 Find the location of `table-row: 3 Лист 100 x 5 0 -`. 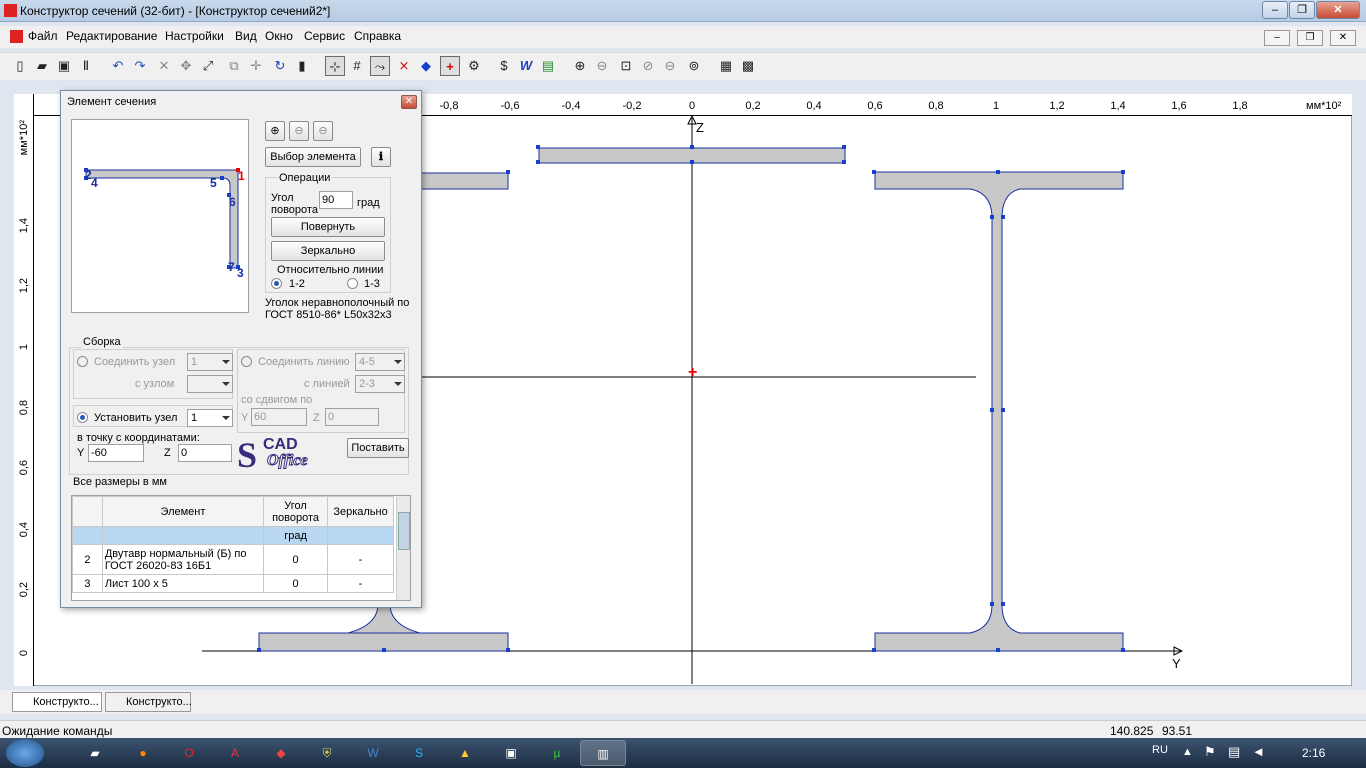

table-row: 3 Лист 100 x 5 0 - is located at coordinates (233, 583).